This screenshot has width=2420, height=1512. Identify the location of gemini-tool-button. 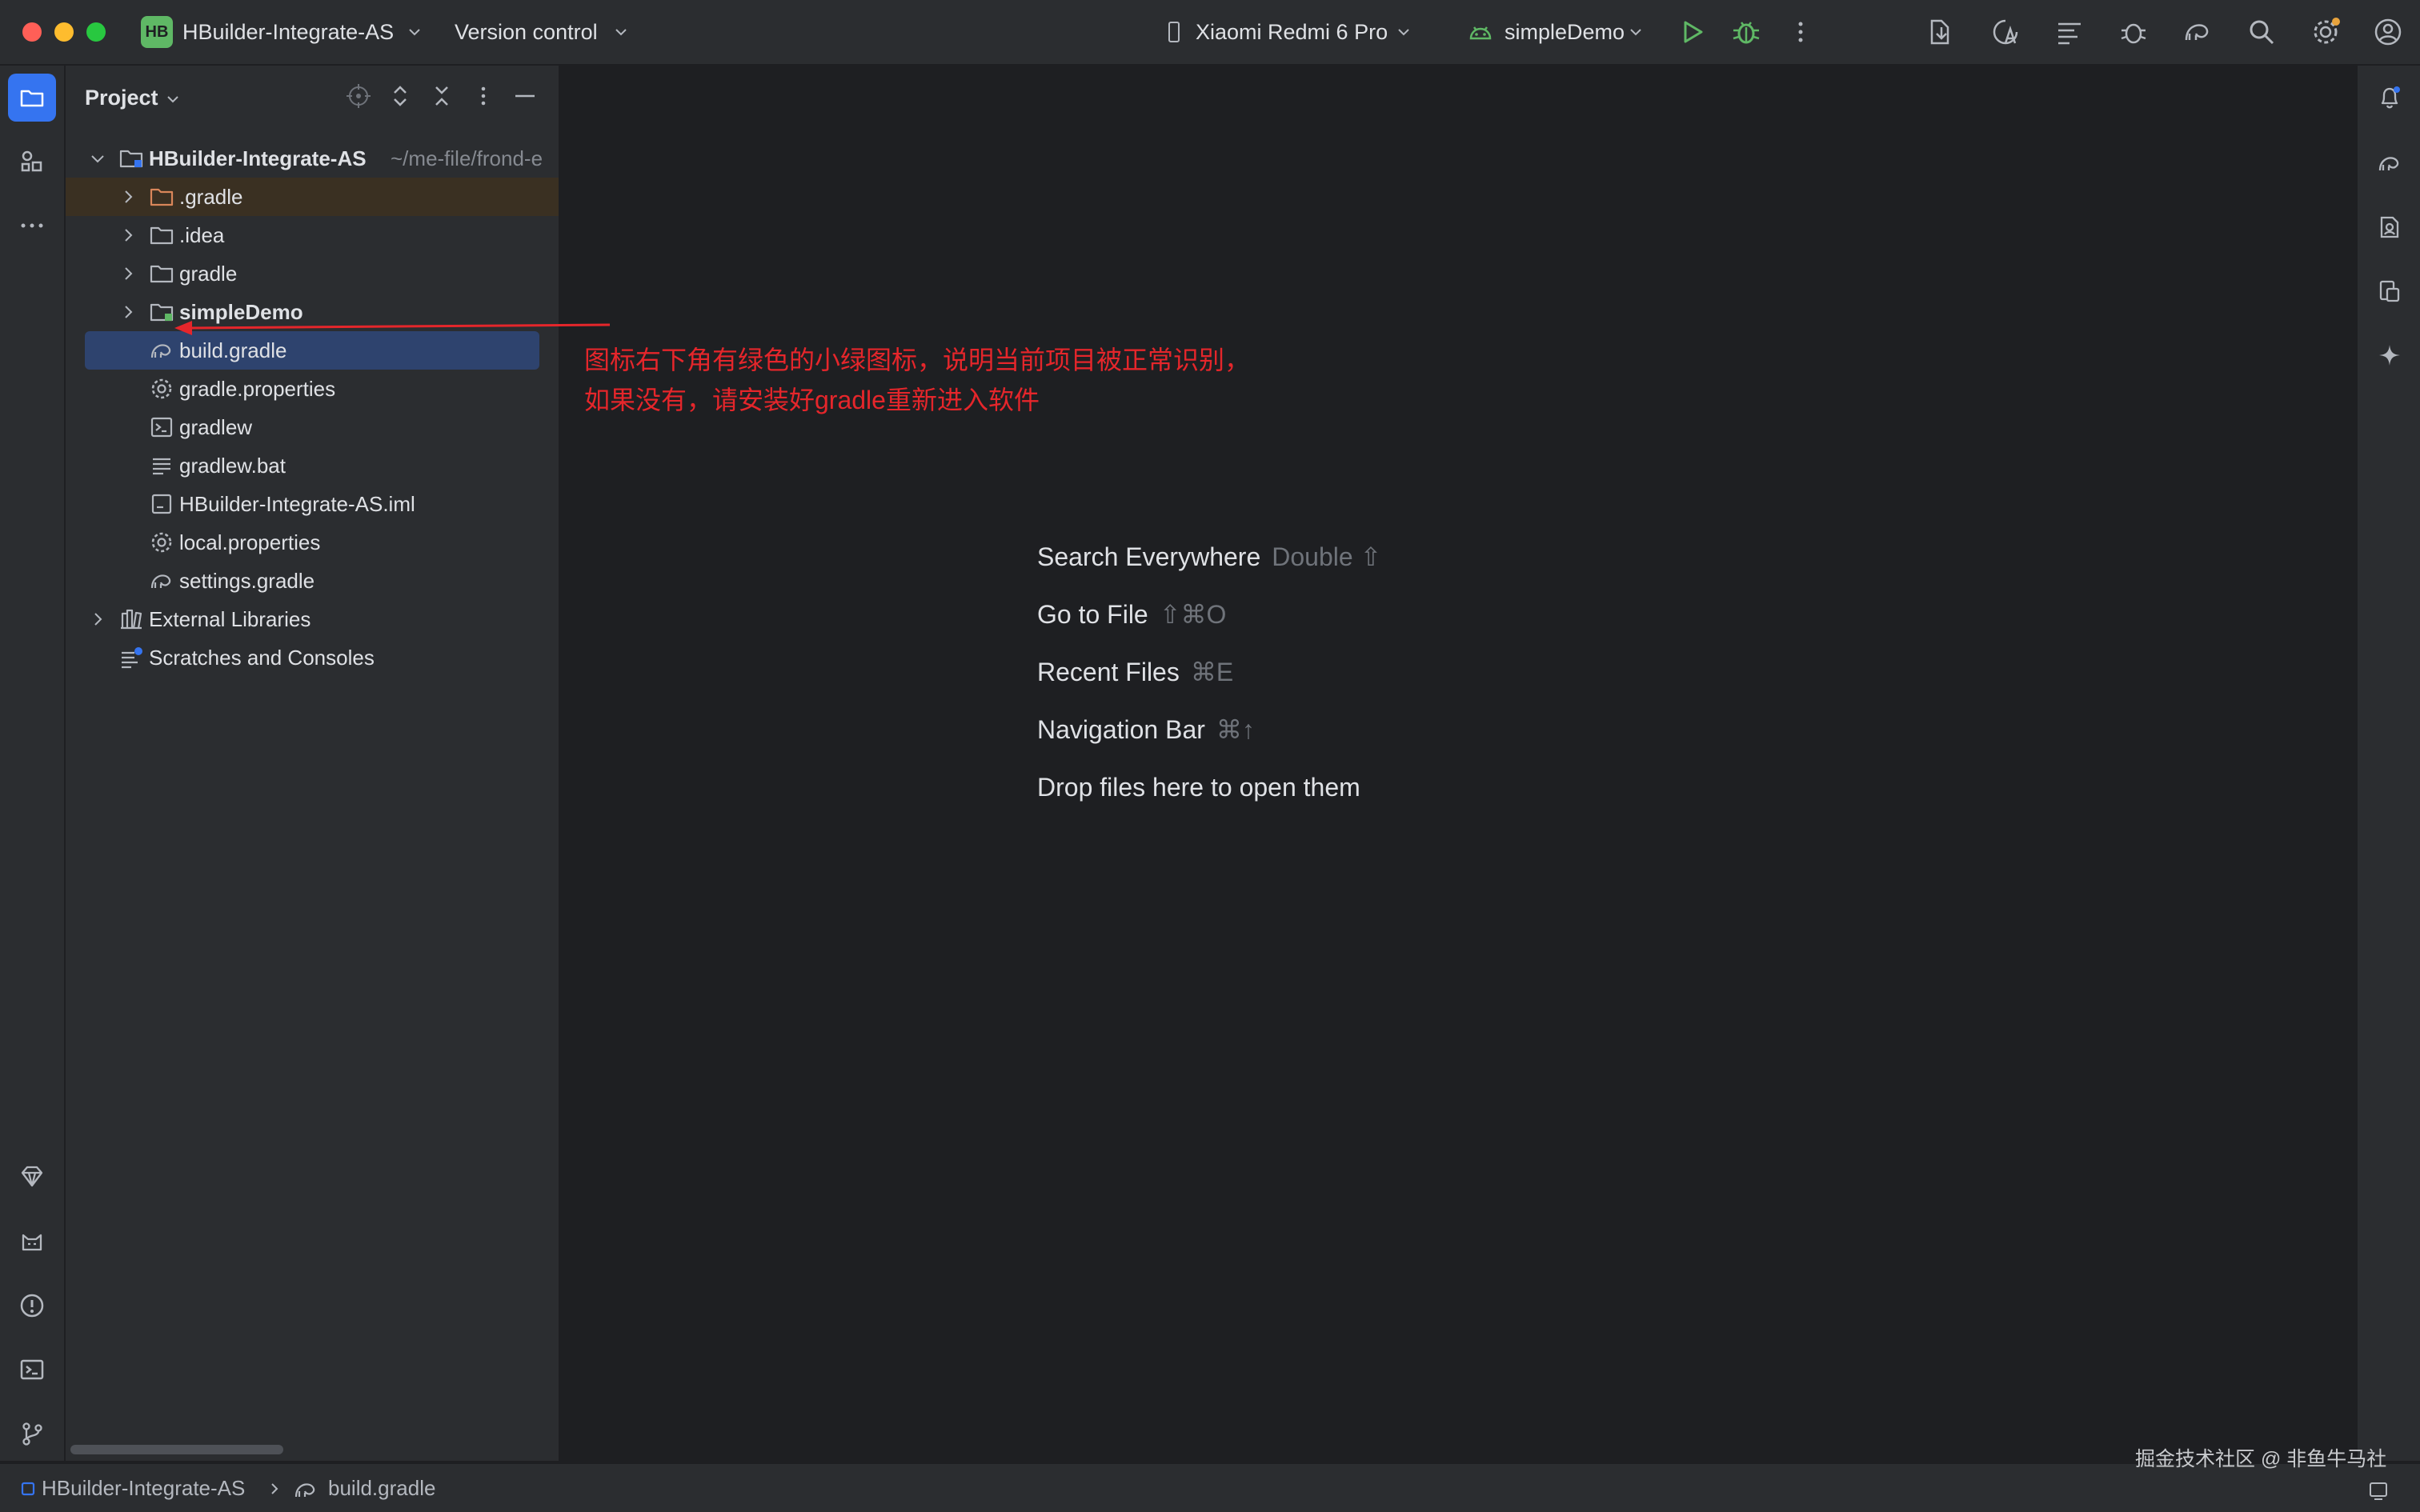
(32, 1176).